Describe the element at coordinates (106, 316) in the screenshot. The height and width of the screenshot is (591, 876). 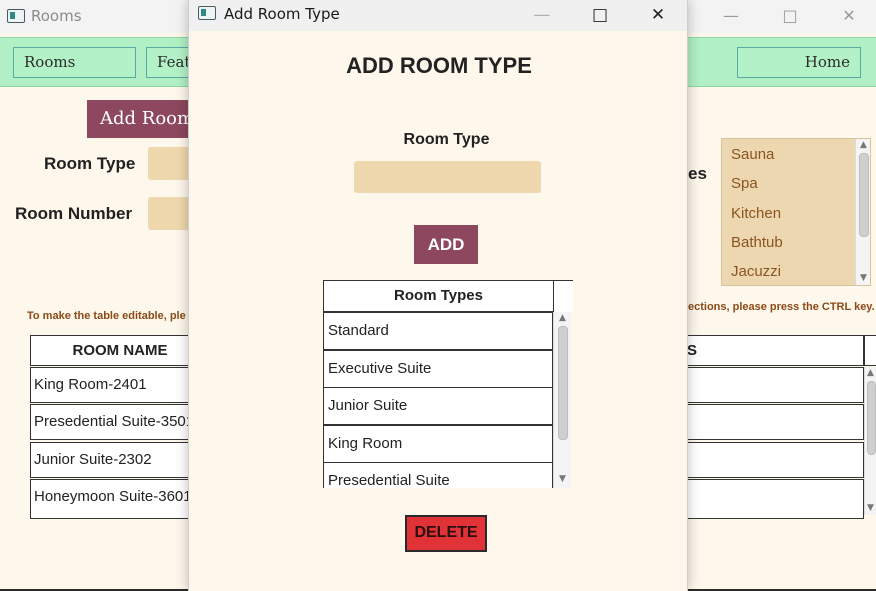
I see `edit-table-hint: To make the table editable, ple` at that location.